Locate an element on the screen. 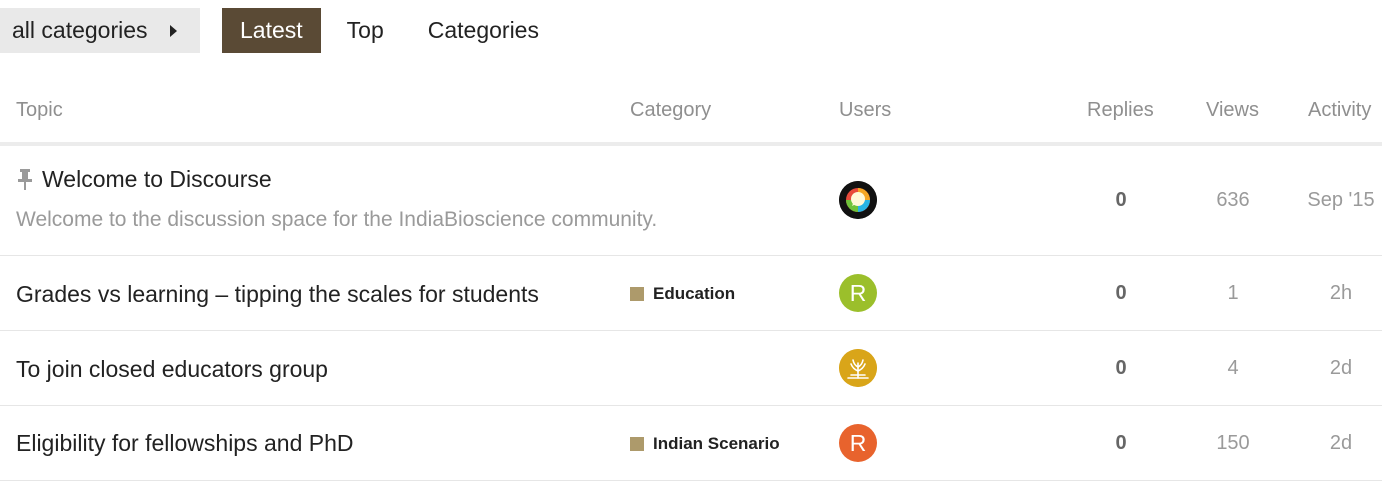  views-count: 1 is located at coordinates (1233, 293).